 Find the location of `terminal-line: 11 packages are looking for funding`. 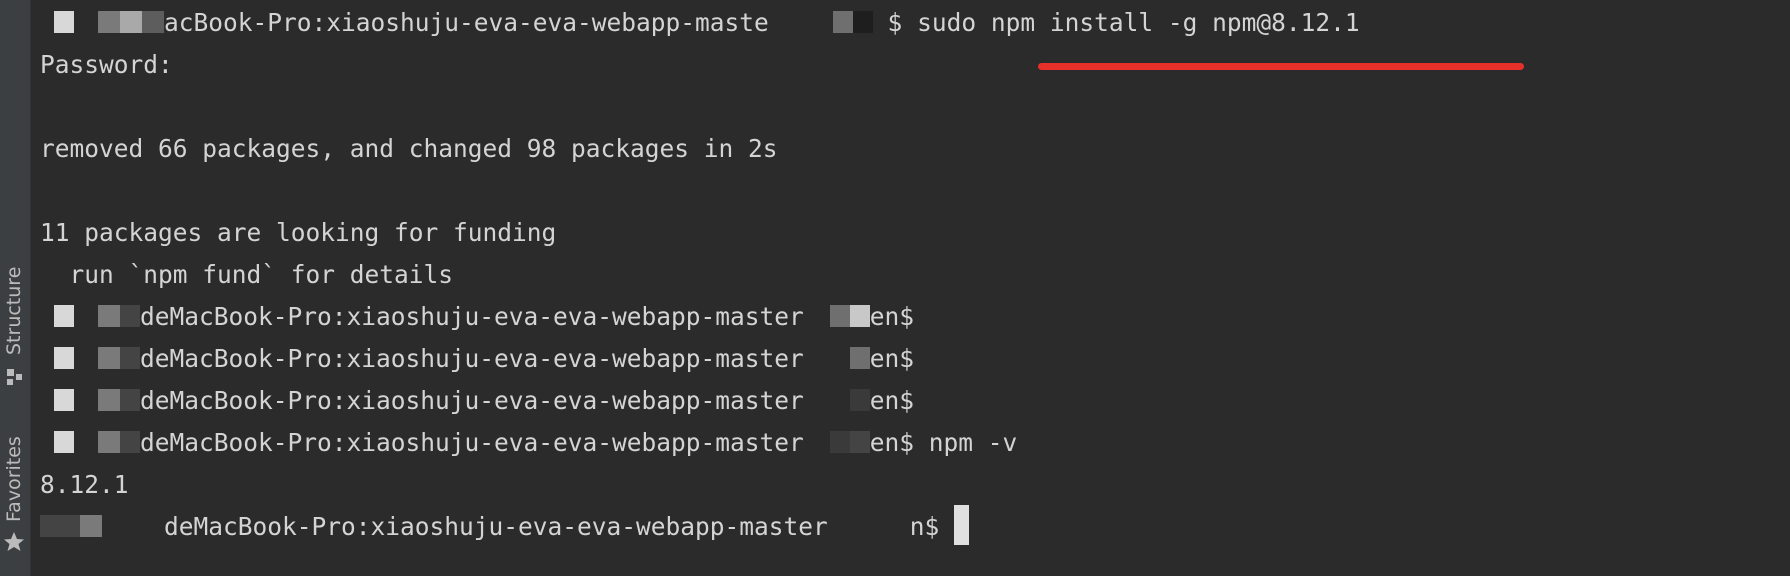

terminal-line: 11 packages are looking for funding is located at coordinates (298, 232).